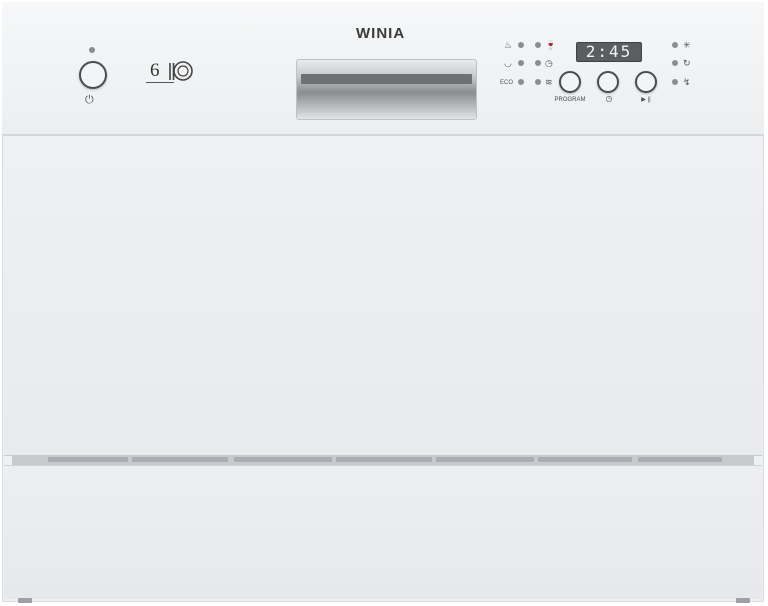 The height and width of the screenshot is (606, 768). What do you see at coordinates (743, 600) in the screenshot?
I see `right-foot` at bounding box center [743, 600].